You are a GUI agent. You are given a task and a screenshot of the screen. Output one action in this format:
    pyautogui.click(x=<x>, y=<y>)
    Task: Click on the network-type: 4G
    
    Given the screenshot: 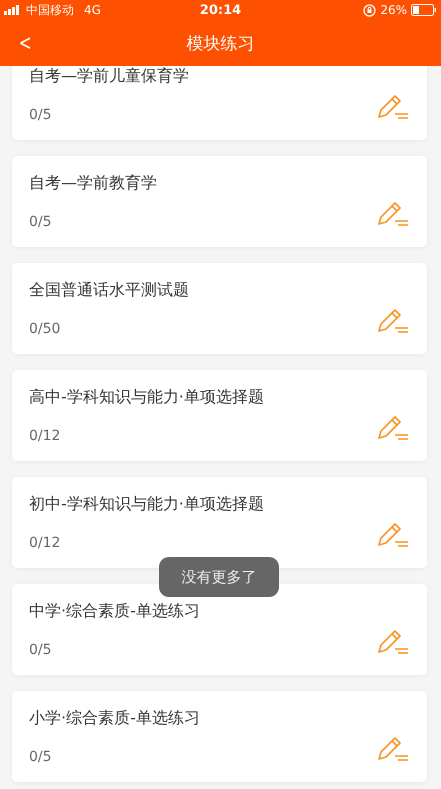 What is the action you would take?
    pyautogui.click(x=92, y=10)
    